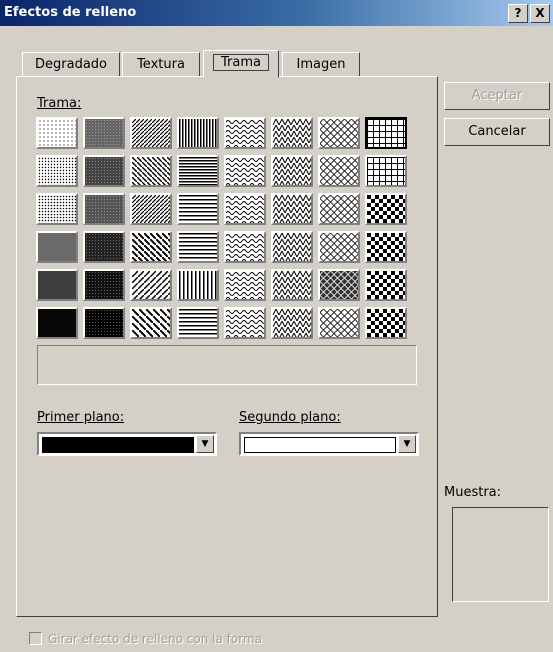  I want to click on pattern-swatch-vertical-dark, so click(104, 209).